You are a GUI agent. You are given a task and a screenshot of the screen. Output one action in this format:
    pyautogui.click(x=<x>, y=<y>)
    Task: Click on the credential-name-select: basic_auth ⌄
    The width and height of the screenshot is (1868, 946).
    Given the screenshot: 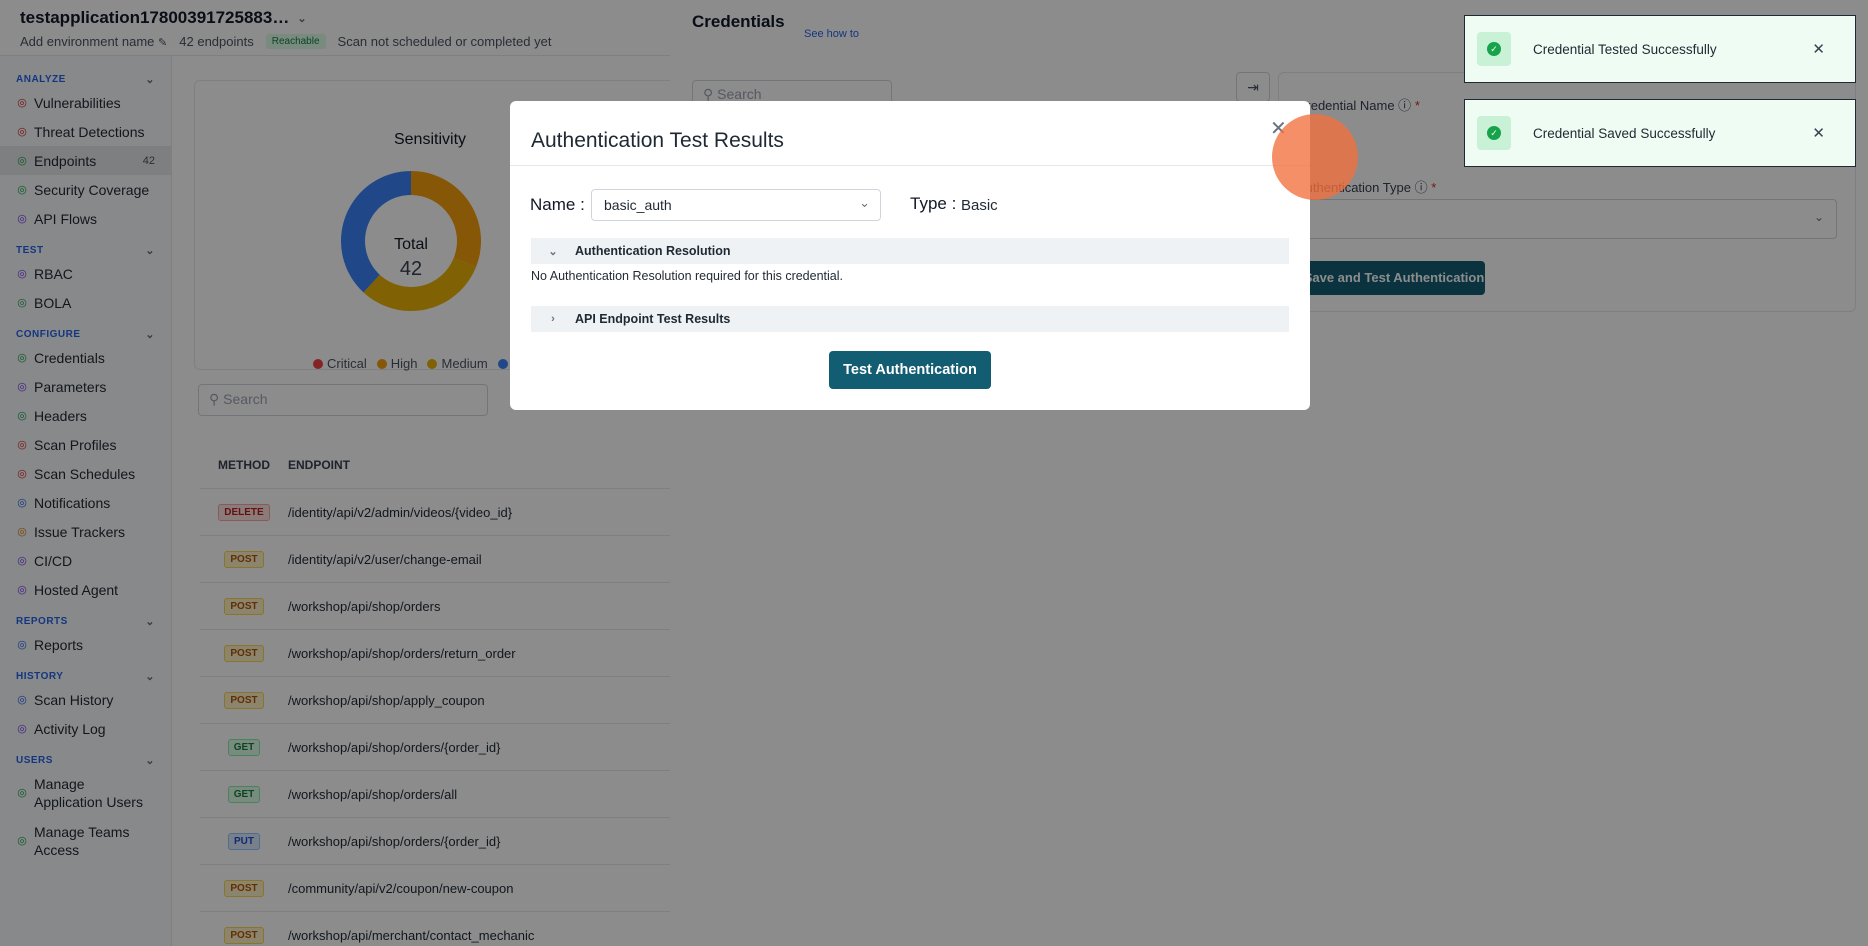 What is the action you would take?
    pyautogui.click(x=736, y=205)
    